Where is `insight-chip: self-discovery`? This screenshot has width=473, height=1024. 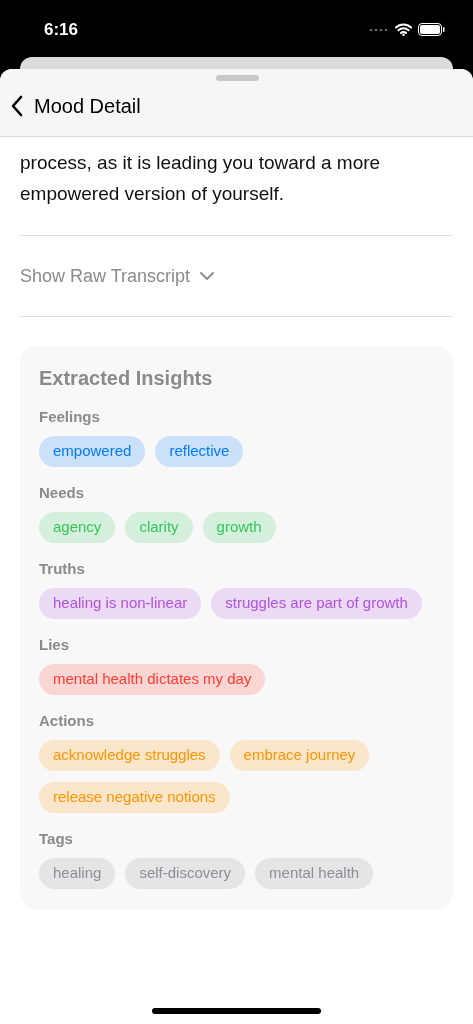
insight-chip: self-discovery is located at coordinates (185, 873).